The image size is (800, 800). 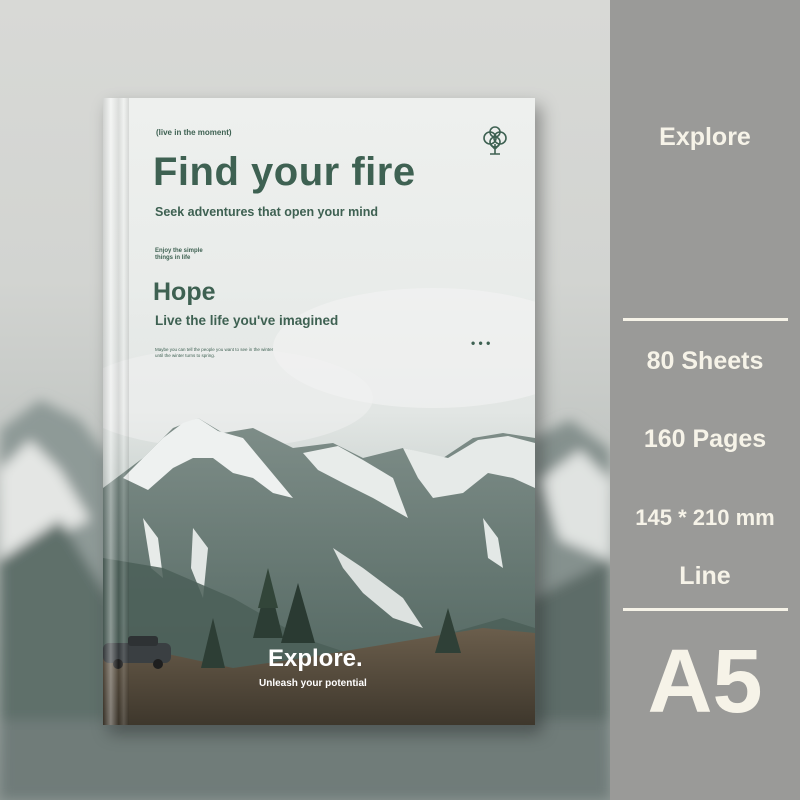 I want to click on panel-title: Explore, so click(x=705, y=137).